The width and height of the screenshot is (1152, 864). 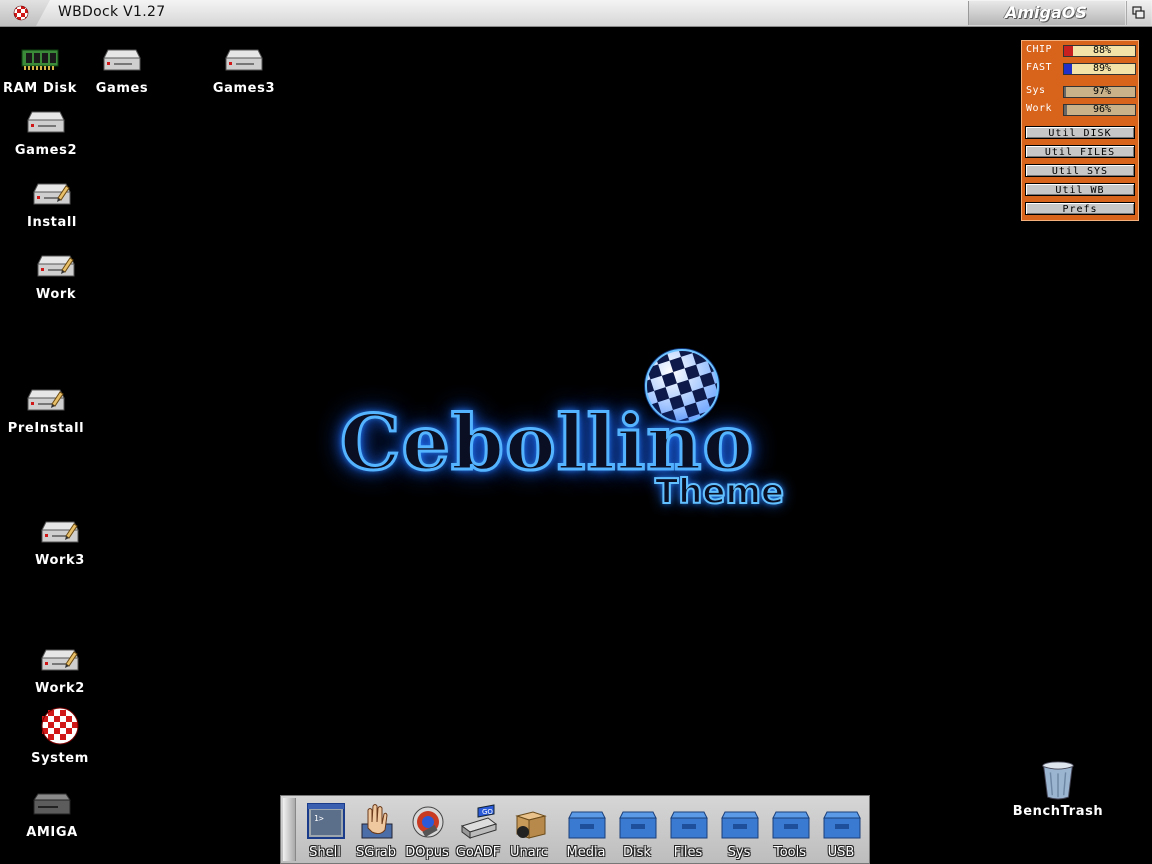 I want to click on goadf-icon: GO, so click(x=479, y=821).